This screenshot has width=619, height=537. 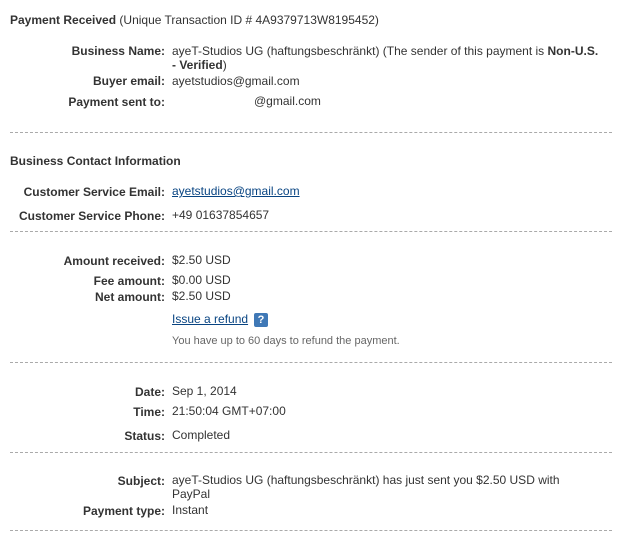 What do you see at coordinates (201, 435) in the screenshot?
I see `status-value: Completed` at bounding box center [201, 435].